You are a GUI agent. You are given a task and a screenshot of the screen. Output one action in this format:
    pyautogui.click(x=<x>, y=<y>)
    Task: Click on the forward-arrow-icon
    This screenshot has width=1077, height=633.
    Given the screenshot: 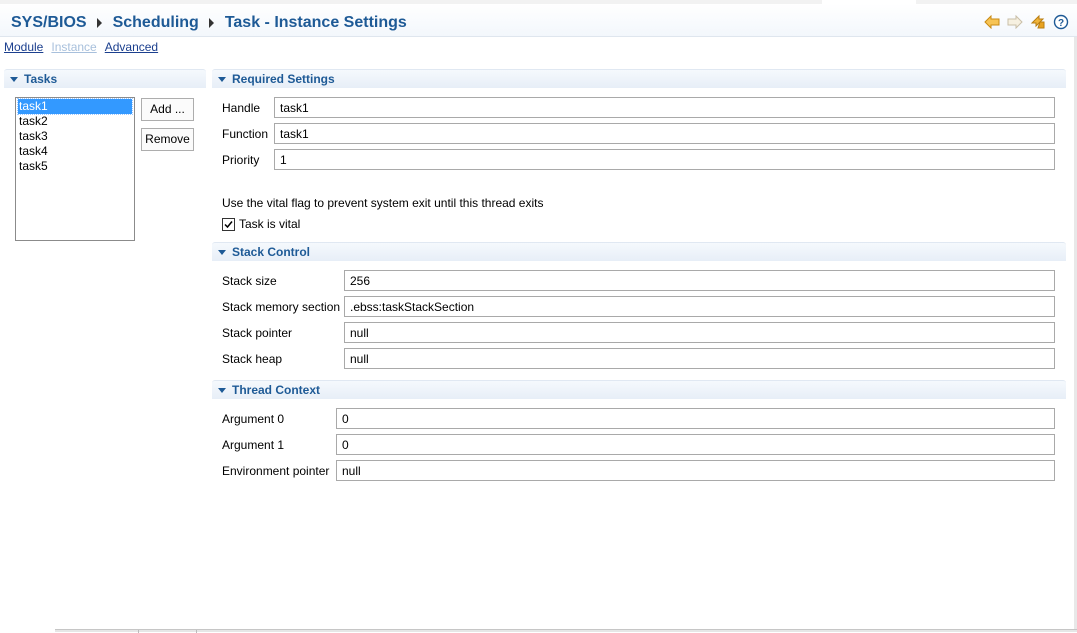 What is the action you would take?
    pyautogui.click(x=1015, y=22)
    